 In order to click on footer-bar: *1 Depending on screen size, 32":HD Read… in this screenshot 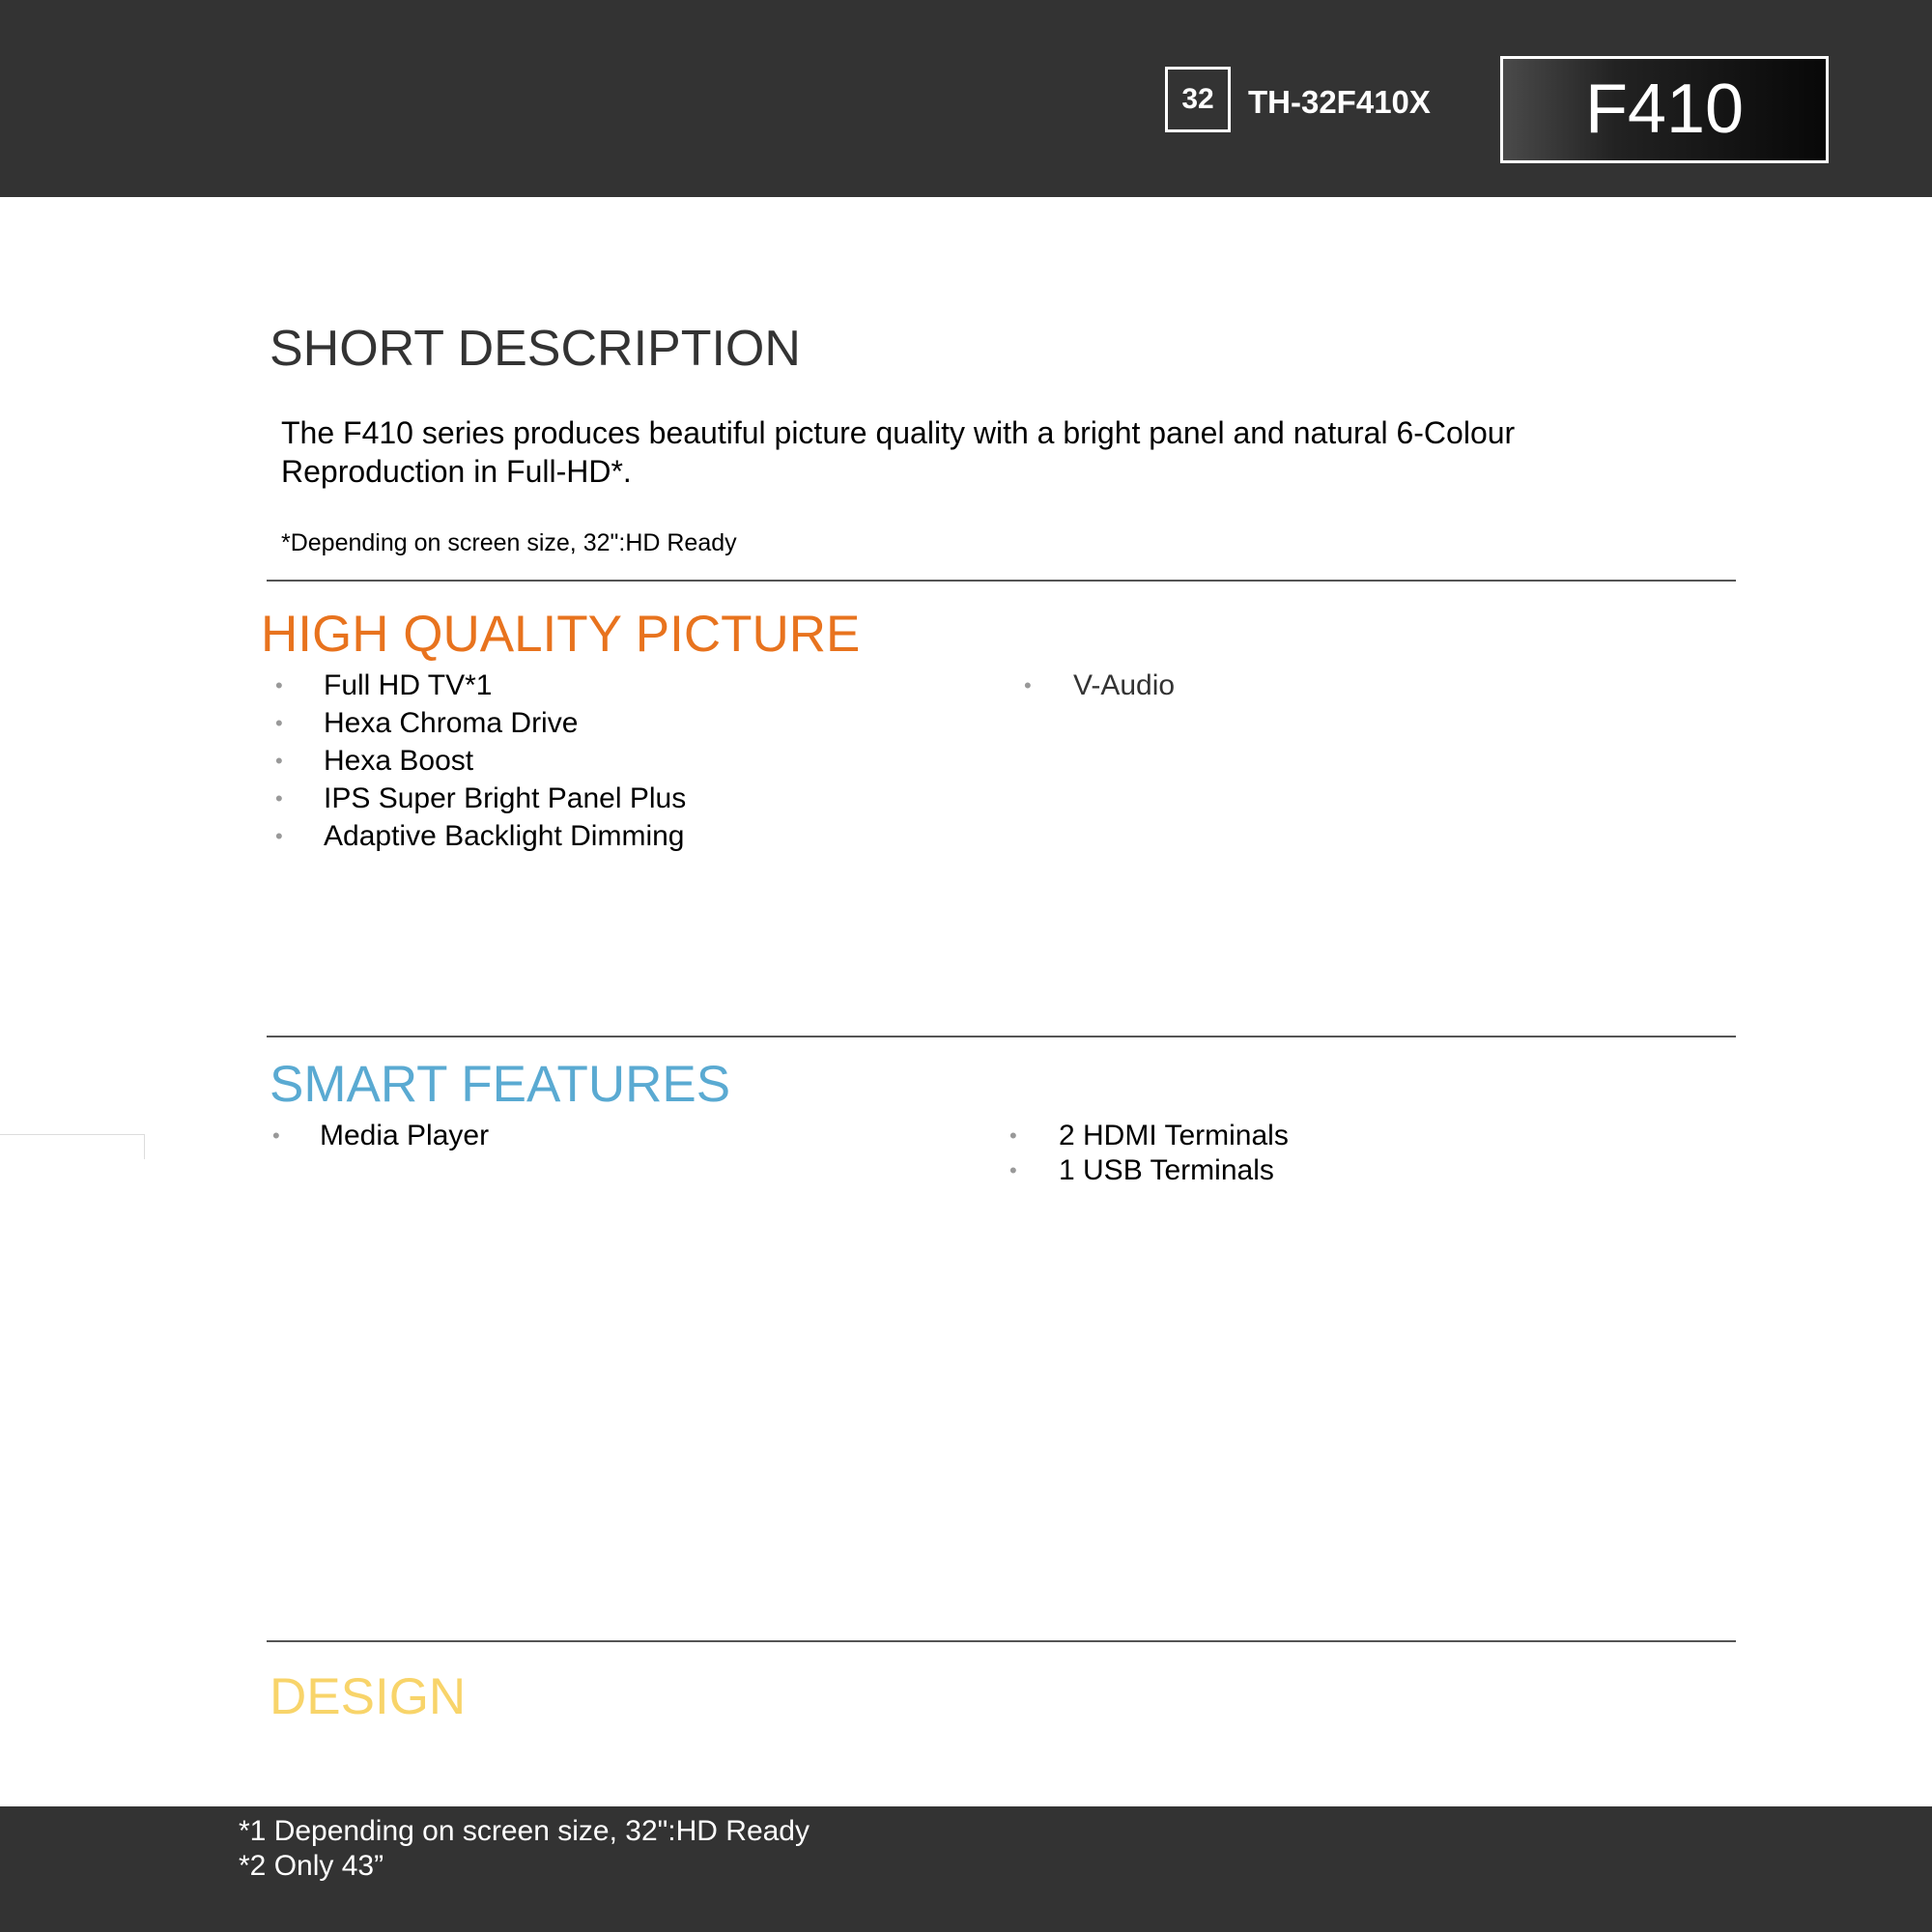, I will do `click(966, 1869)`.